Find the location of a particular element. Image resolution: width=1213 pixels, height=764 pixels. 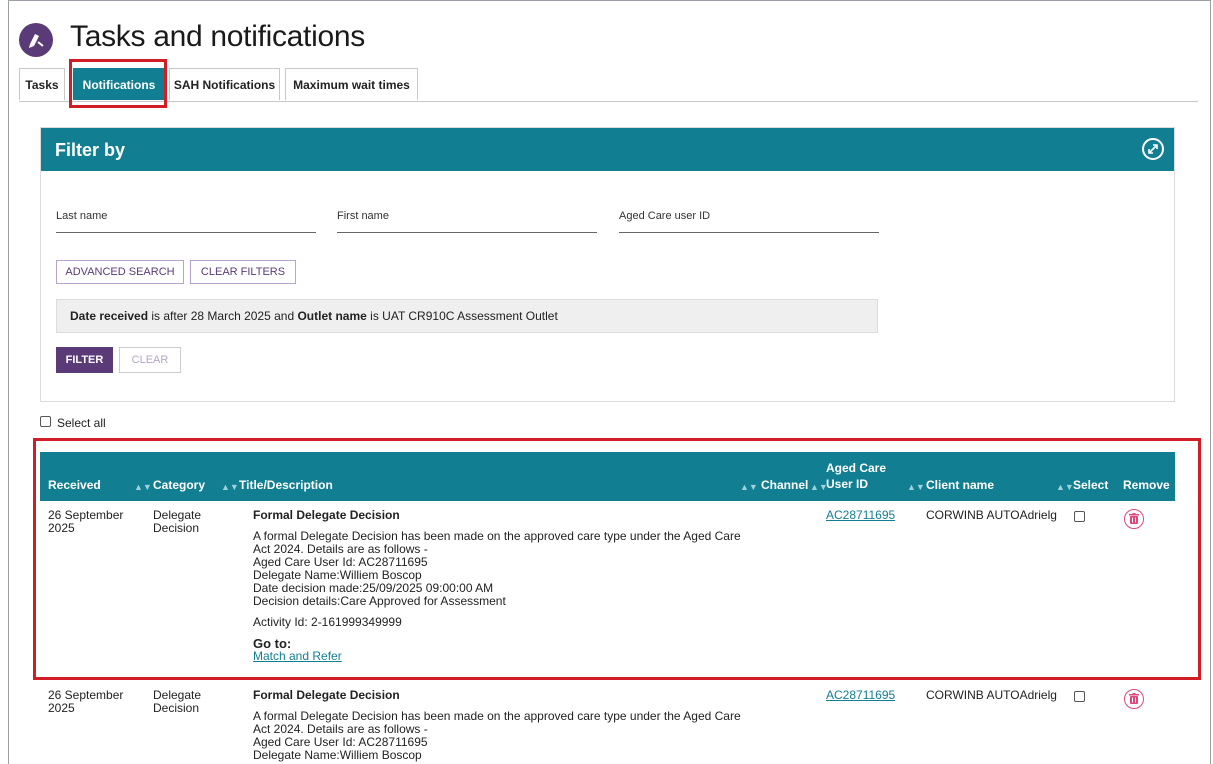

tab-tasks: Tasks is located at coordinates (42, 84).